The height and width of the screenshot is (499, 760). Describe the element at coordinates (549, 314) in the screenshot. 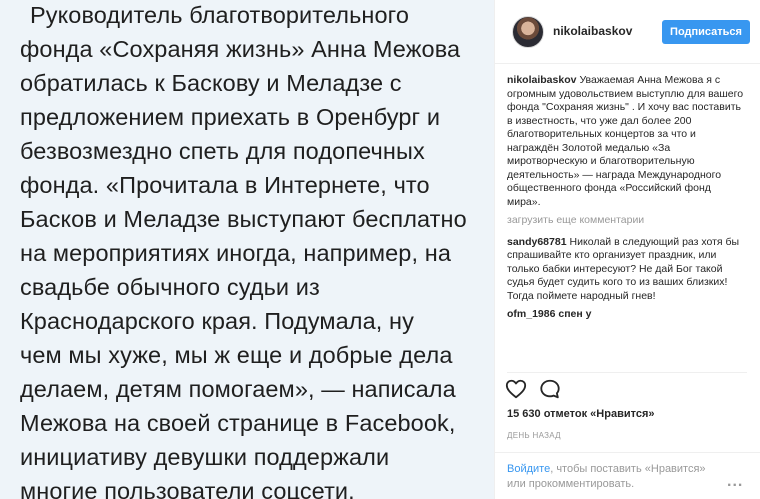

I see `comment-partial-text: ofm_1986 спен у` at that location.